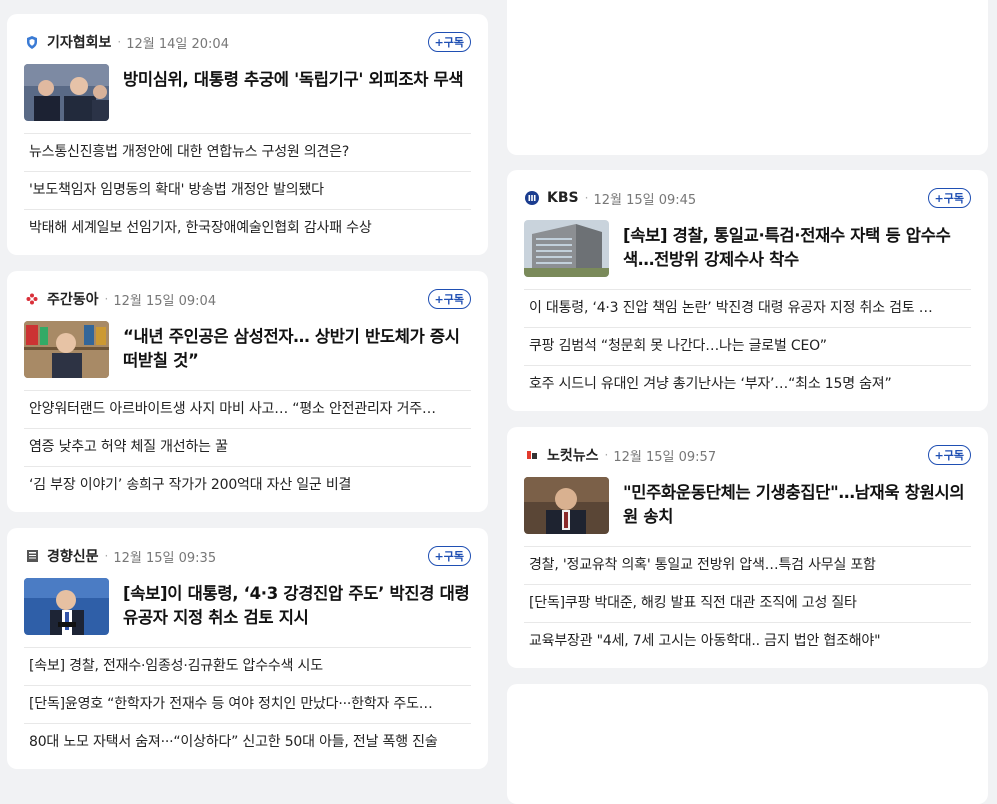 Image resolution: width=997 pixels, height=804 pixels. I want to click on card-header: 주간동아 · 12월 15일 09:04 +구독, so click(248, 299).